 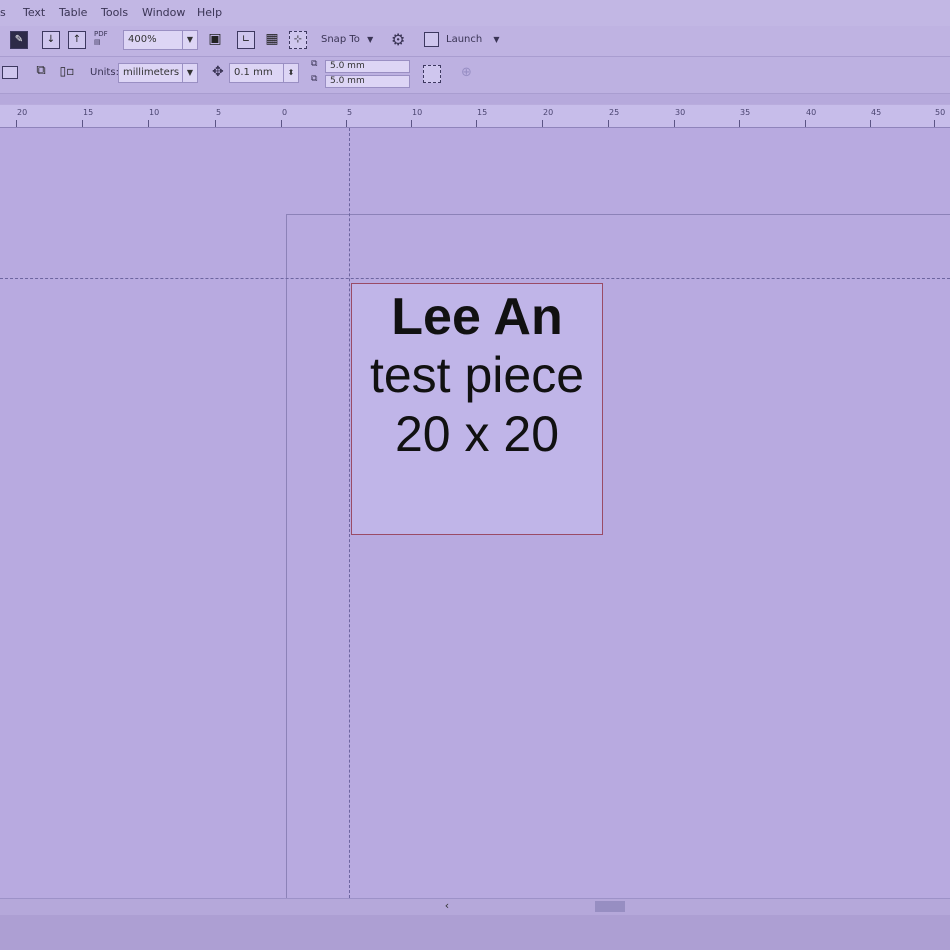 What do you see at coordinates (745, 112) in the screenshot?
I see `ruler-label: 35` at bounding box center [745, 112].